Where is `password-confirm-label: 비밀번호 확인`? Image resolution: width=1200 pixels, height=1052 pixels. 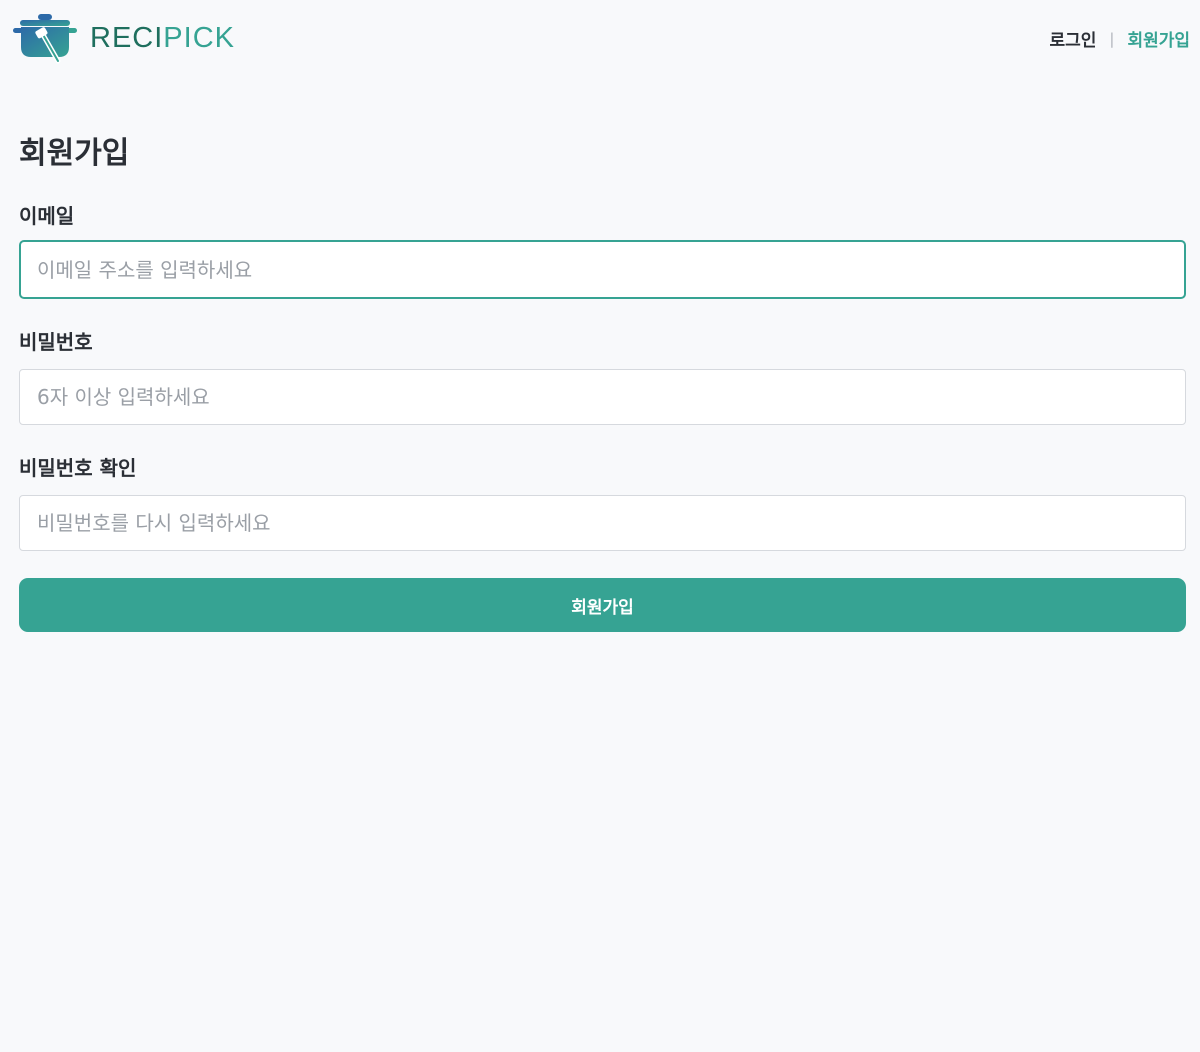 password-confirm-label: 비밀번호 확인 is located at coordinates (78, 468).